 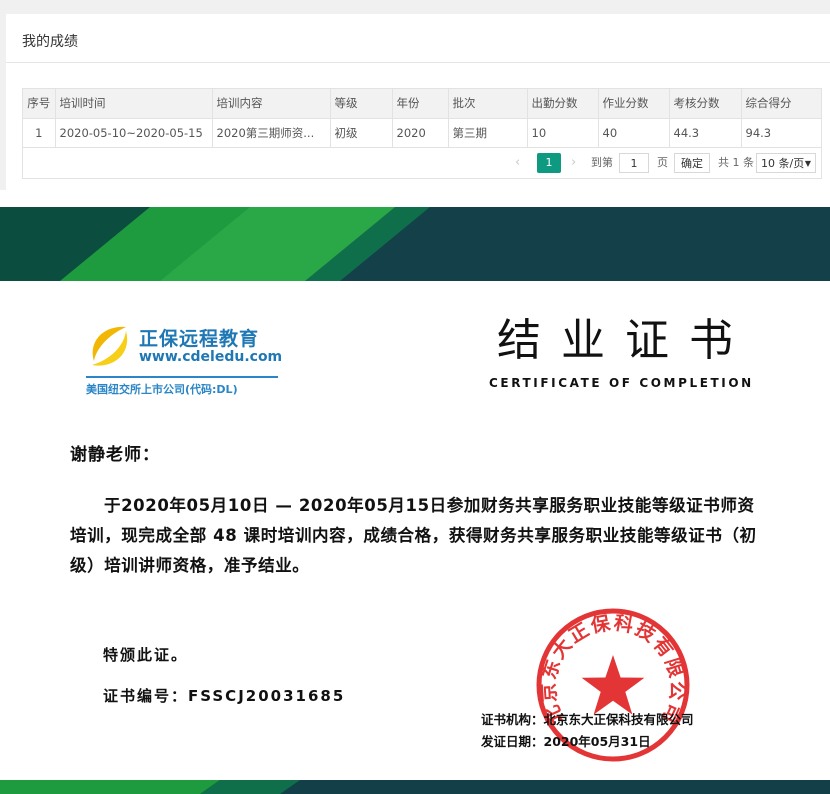 What do you see at coordinates (783, 163) in the screenshot?
I see `page-size-value: 10 条/页` at bounding box center [783, 163].